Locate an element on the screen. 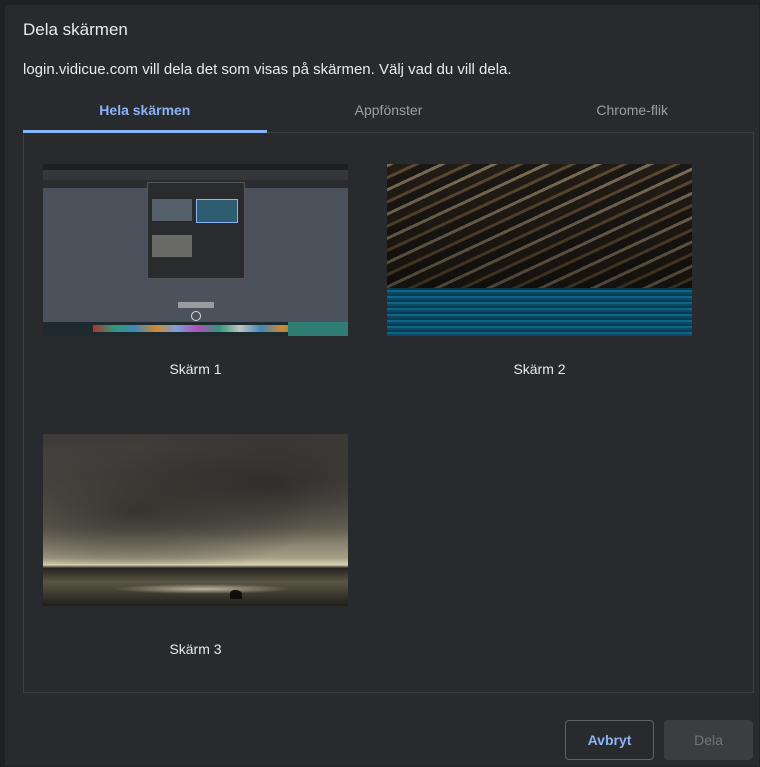 This screenshot has height=767, width=760. dialog-buttons: Avbryt Dela is located at coordinates (659, 740).